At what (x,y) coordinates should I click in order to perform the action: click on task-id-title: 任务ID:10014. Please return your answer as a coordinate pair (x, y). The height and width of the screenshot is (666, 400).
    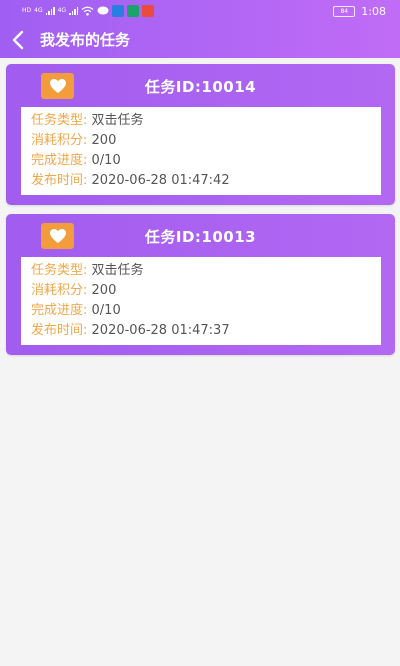
    Looking at the image, I should click on (200, 87).